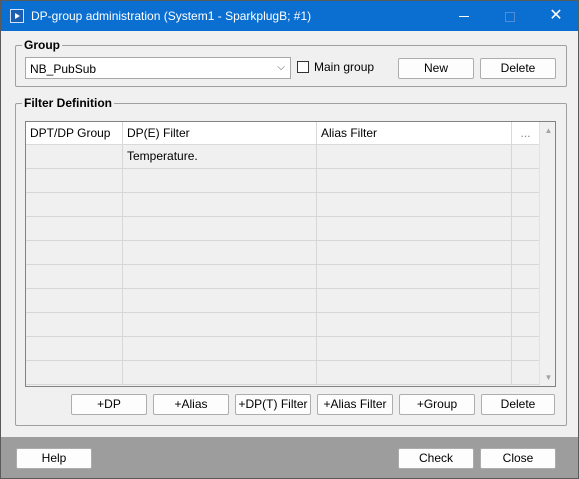 This screenshot has width=579, height=479. I want to click on add-alias-button: +Alias, so click(191, 404).